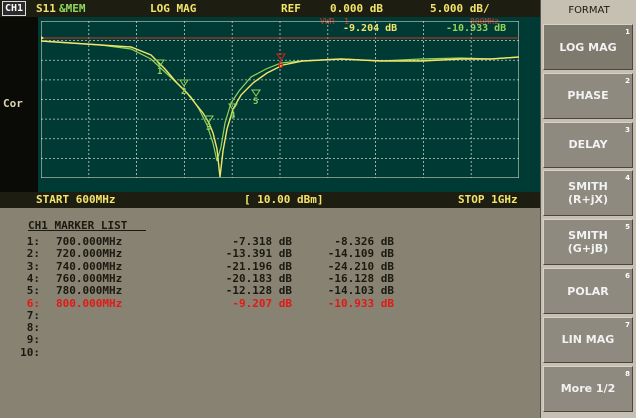  I want to click on marker-frequency: 780.000MHz, so click(89, 291).